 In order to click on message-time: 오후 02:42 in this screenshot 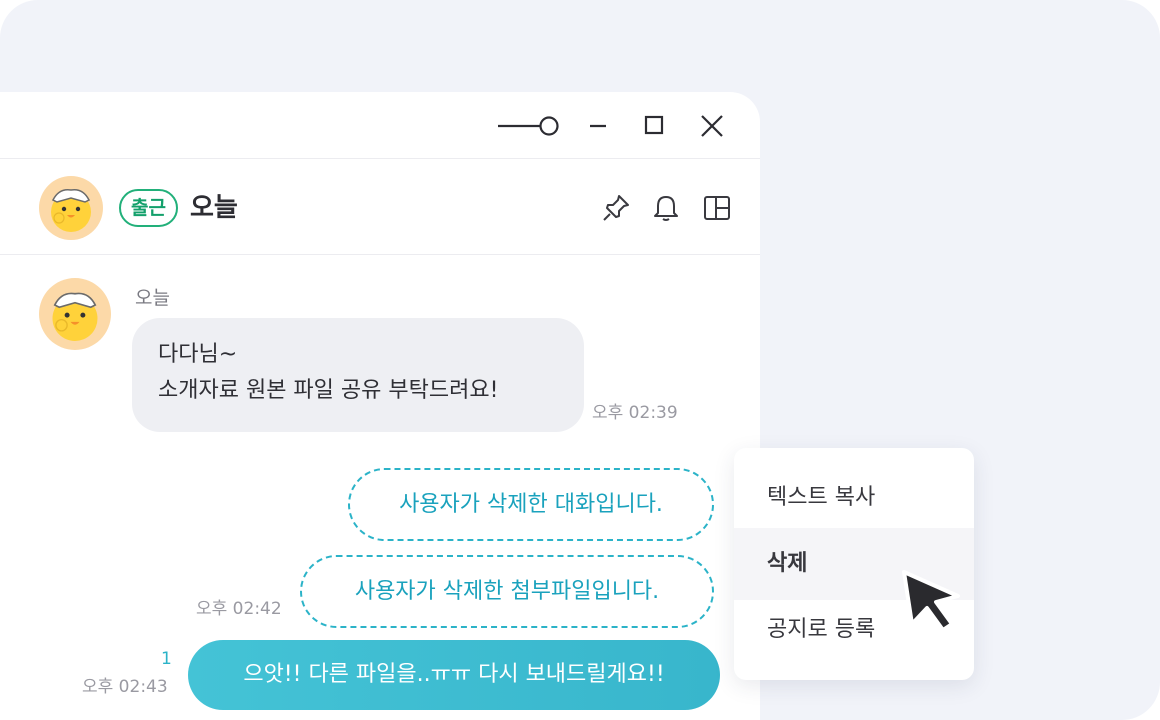, I will do `click(239, 609)`.